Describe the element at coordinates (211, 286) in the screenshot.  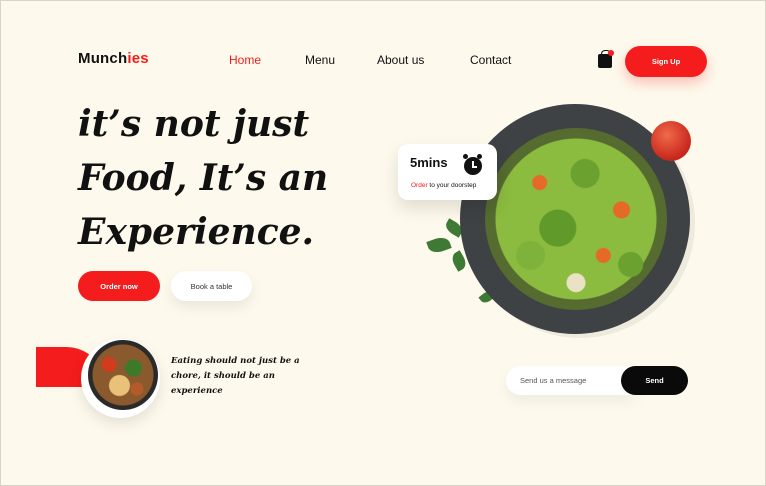
I see `book-table-button: Book a table` at that location.